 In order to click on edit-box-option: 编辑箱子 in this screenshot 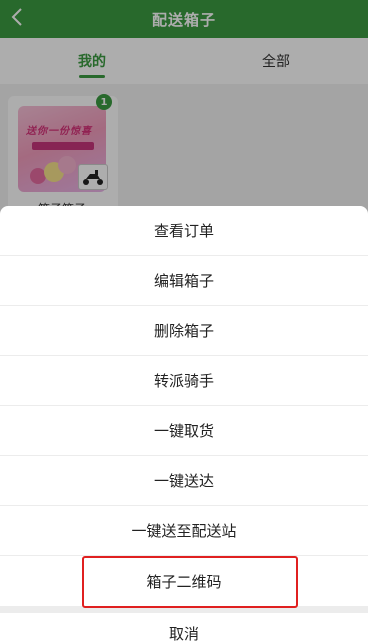, I will do `click(184, 281)`.